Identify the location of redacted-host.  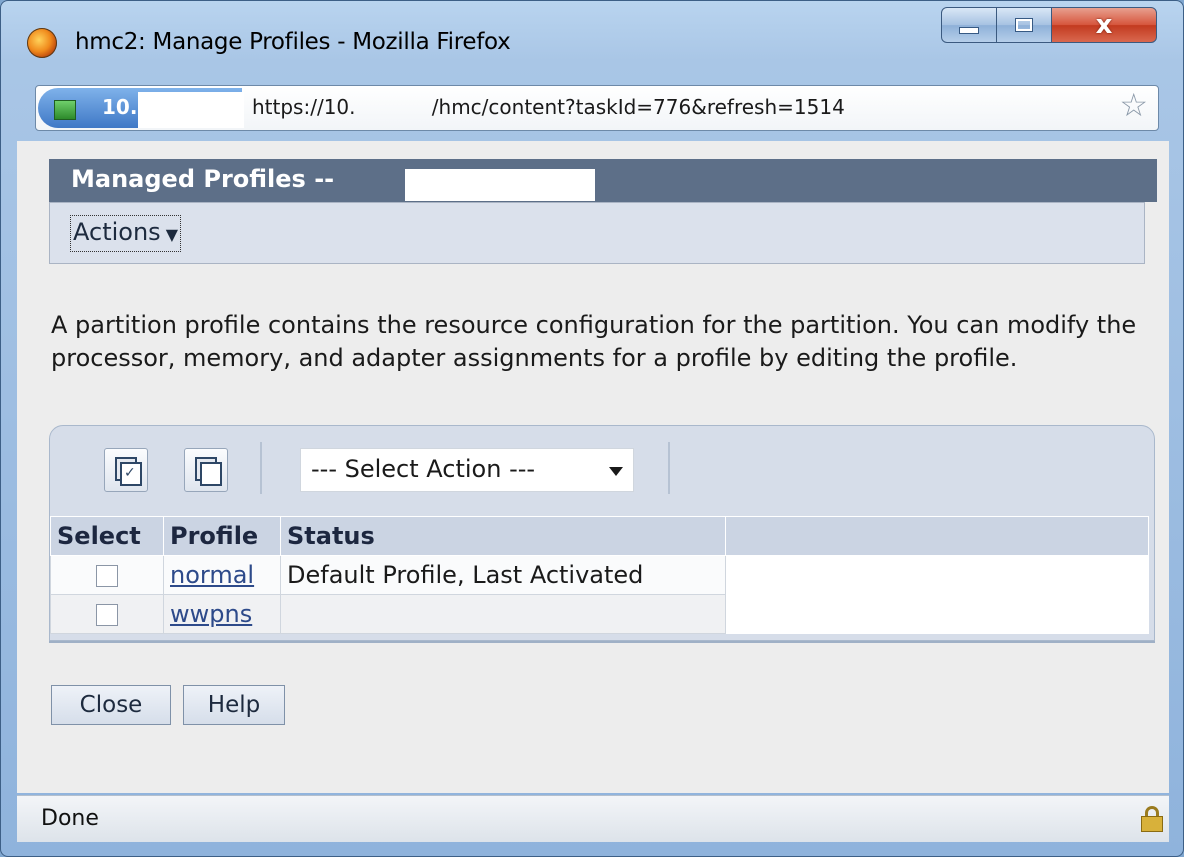
(191, 110).